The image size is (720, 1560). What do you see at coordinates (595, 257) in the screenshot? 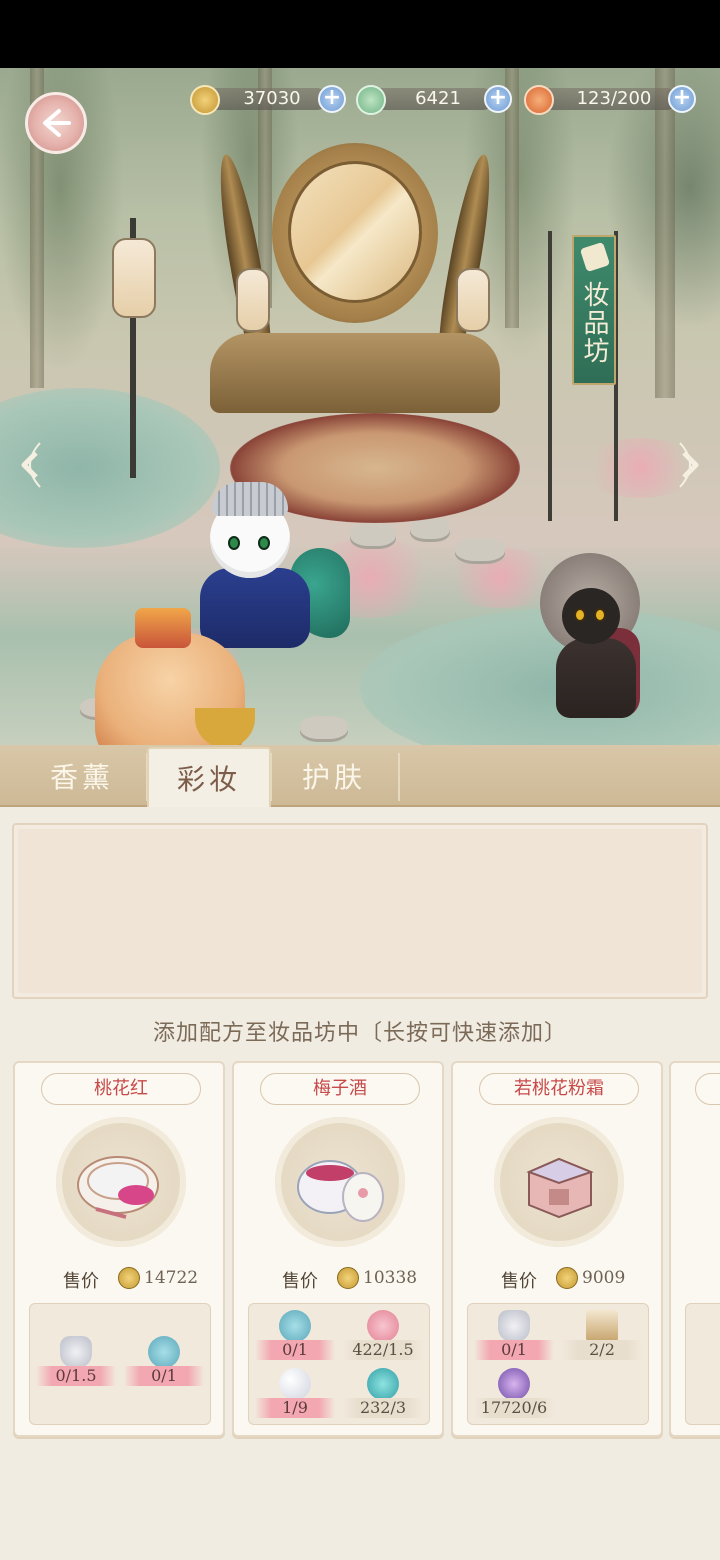
I see `scroll-icon` at bounding box center [595, 257].